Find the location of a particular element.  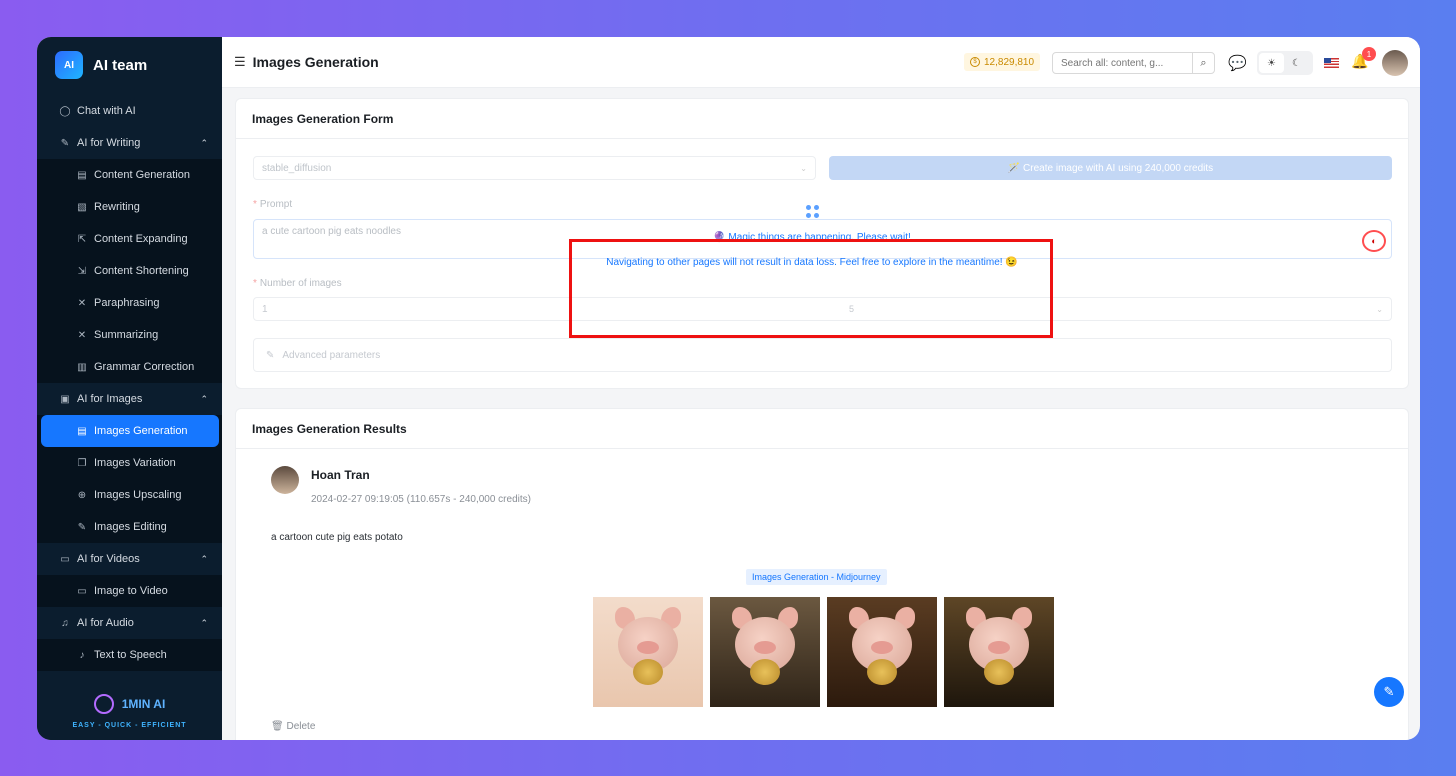

advanced-parameters-toggle: ✎ Advanced parameters is located at coordinates (822, 355).